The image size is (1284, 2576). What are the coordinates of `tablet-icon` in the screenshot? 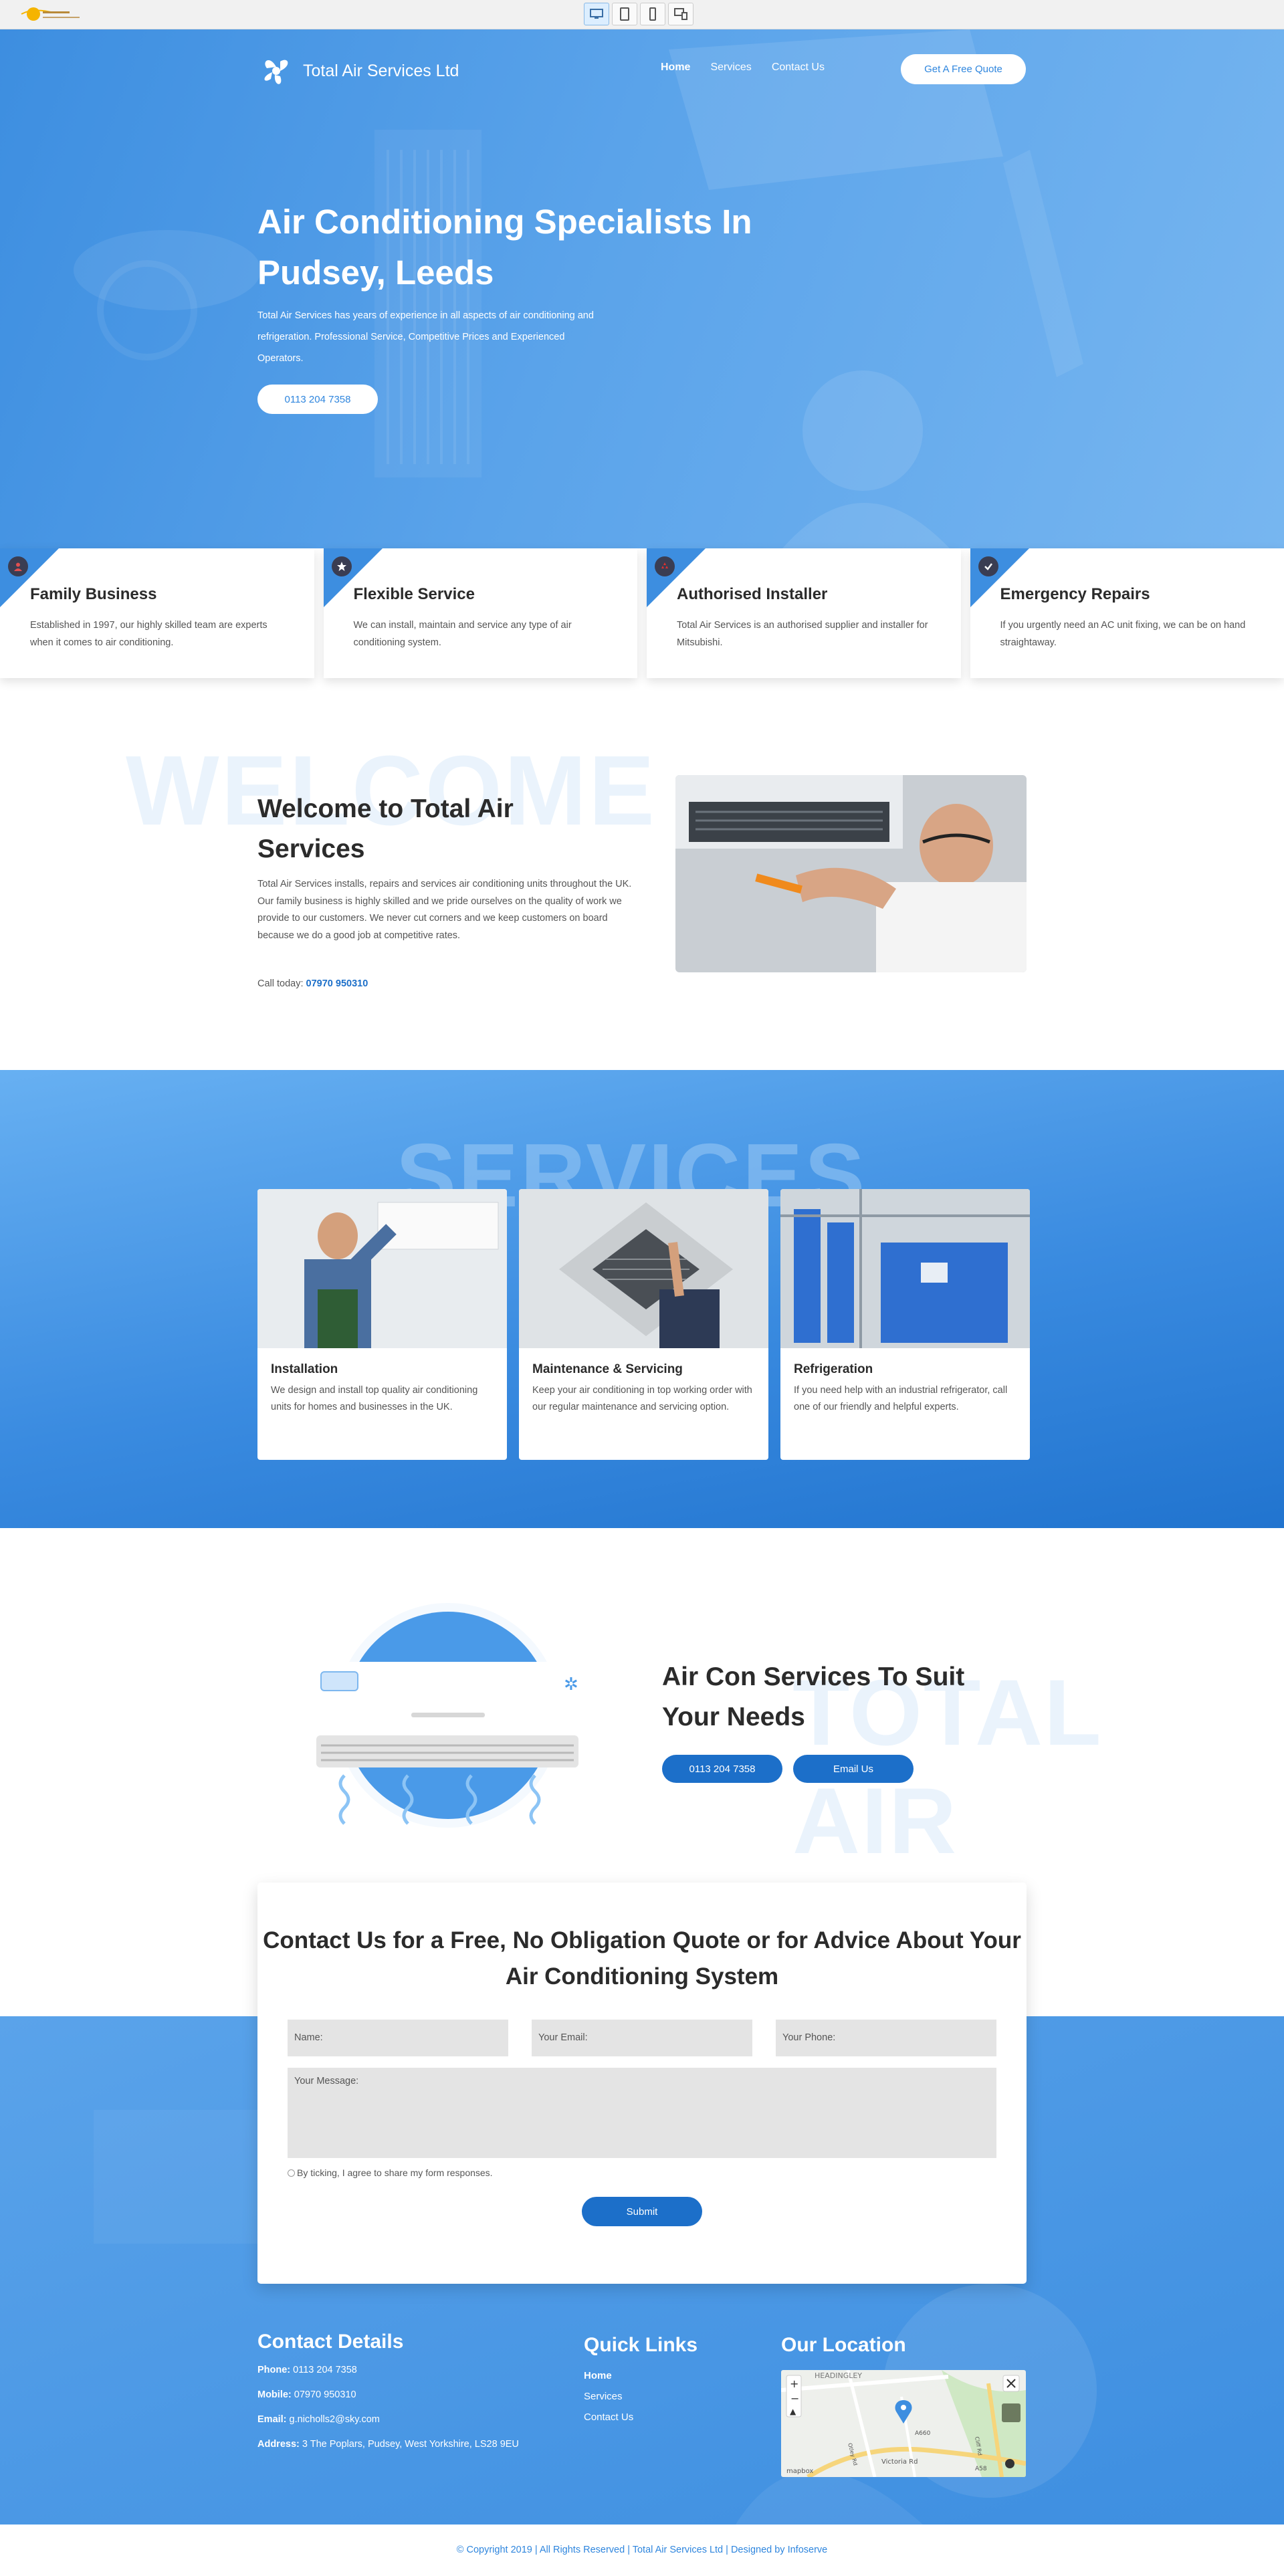 It's located at (624, 14).